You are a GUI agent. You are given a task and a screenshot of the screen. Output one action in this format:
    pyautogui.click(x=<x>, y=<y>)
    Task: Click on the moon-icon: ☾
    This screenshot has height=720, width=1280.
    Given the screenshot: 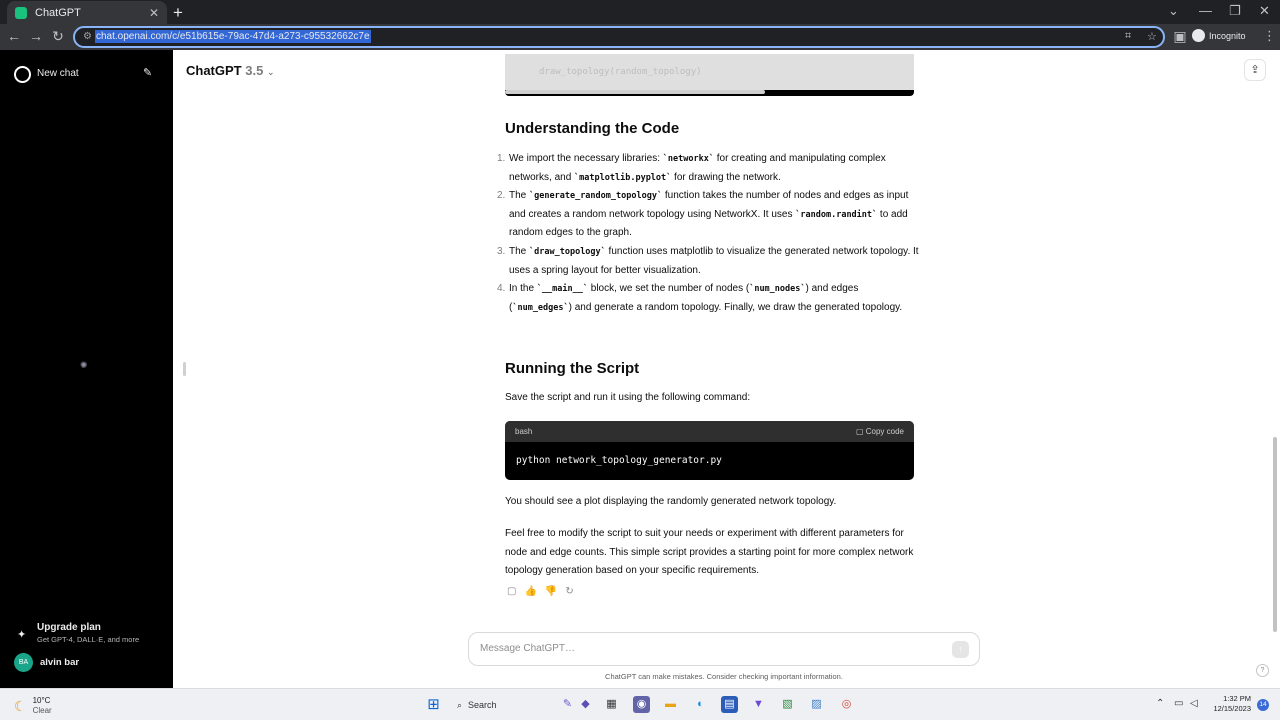 What is the action you would take?
    pyautogui.click(x=20, y=705)
    